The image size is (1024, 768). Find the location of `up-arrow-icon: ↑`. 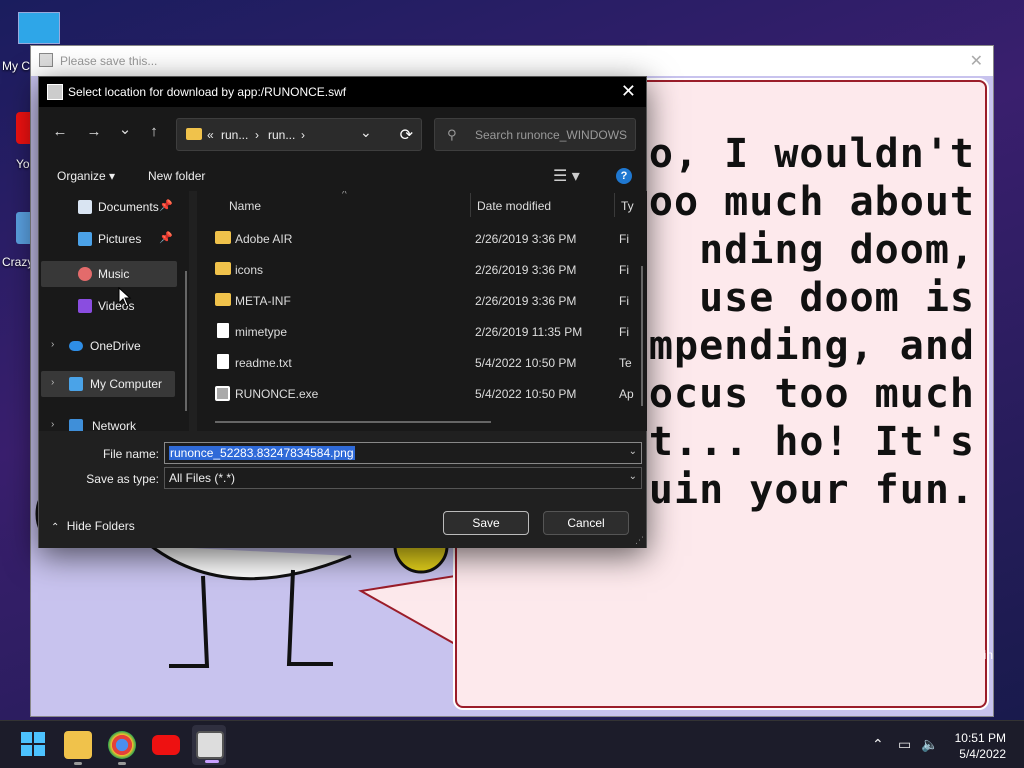

up-arrow-icon: ↑ is located at coordinates (154, 131).